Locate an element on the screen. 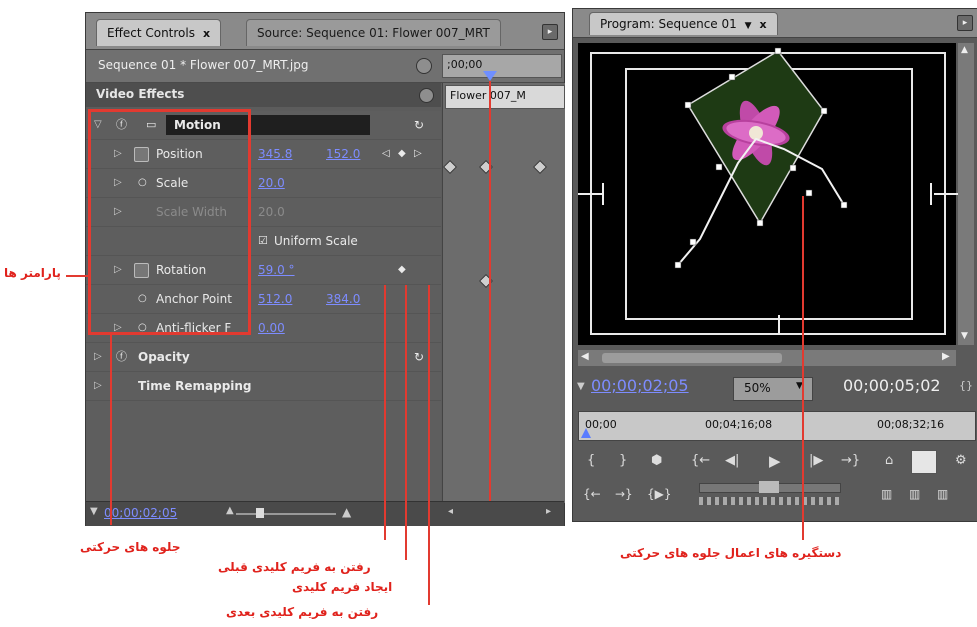 Image resolution: width=977 pixels, height=627 pixels. timeline-clip-name: Flower 007_M is located at coordinates (488, 95).